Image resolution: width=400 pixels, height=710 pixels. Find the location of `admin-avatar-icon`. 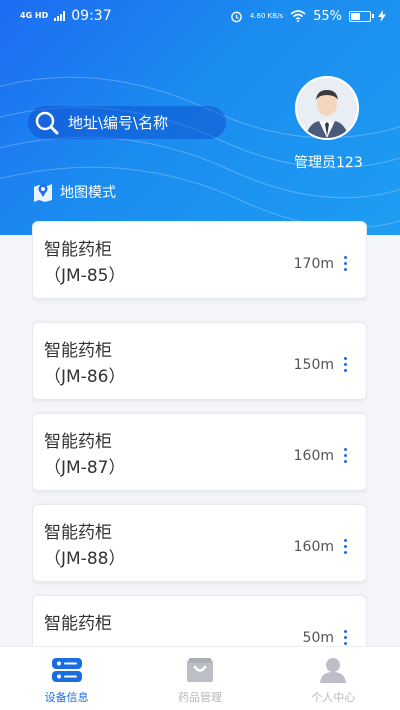

admin-avatar-icon is located at coordinates (327, 108).